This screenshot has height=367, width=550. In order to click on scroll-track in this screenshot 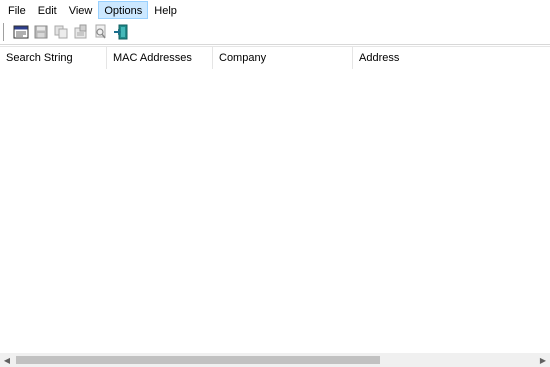, I will do `click(275, 360)`.